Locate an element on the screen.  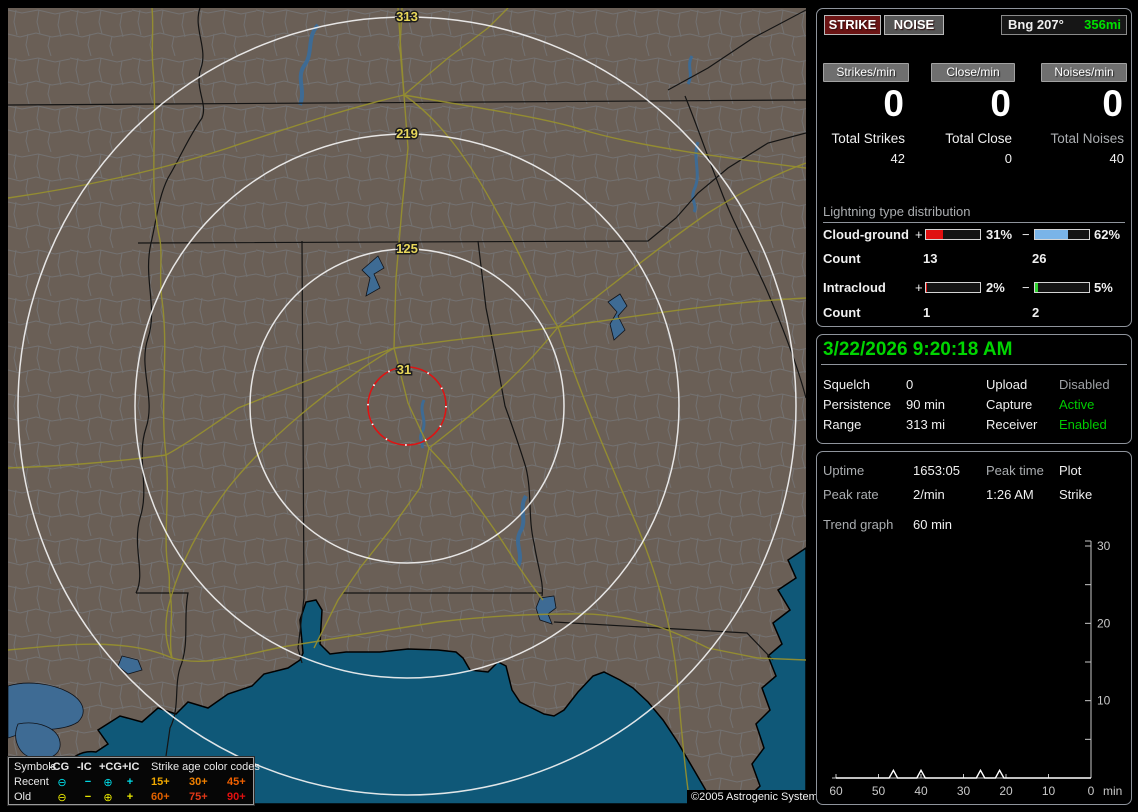
peak-rate-value: 2/min is located at coordinates (929, 494).